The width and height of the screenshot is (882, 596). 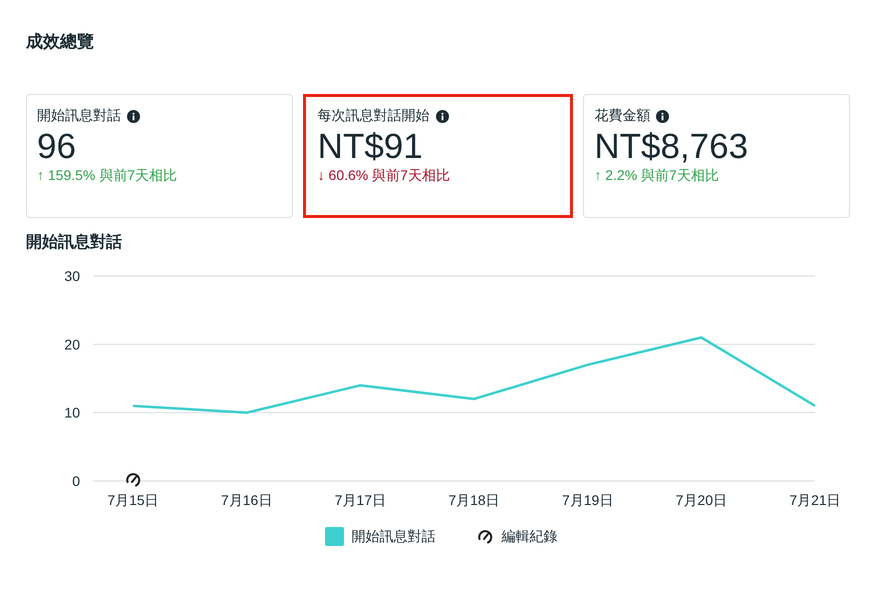 What do you see at coordinates (656, 176) in the screenshot?
I see `metric-trend: ↑ 2.2% 與前7天相比` at bounding box center [656, 176].